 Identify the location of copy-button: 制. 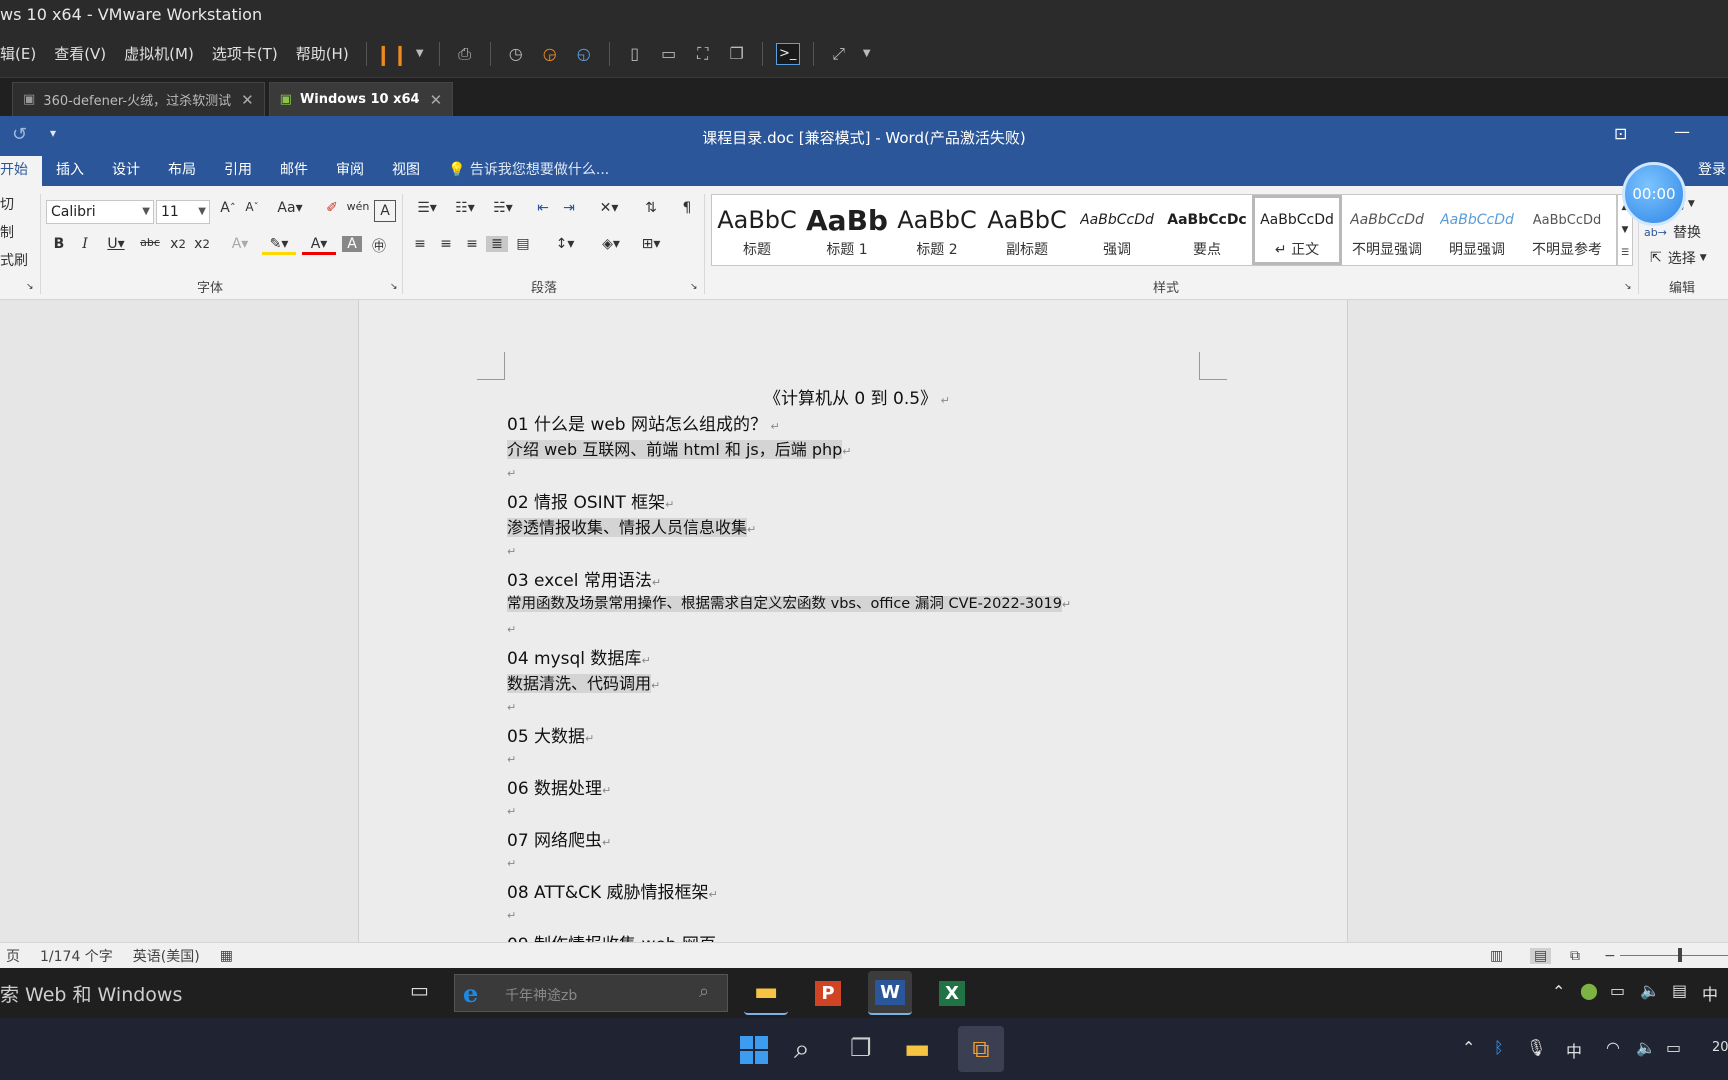
(7, 232).